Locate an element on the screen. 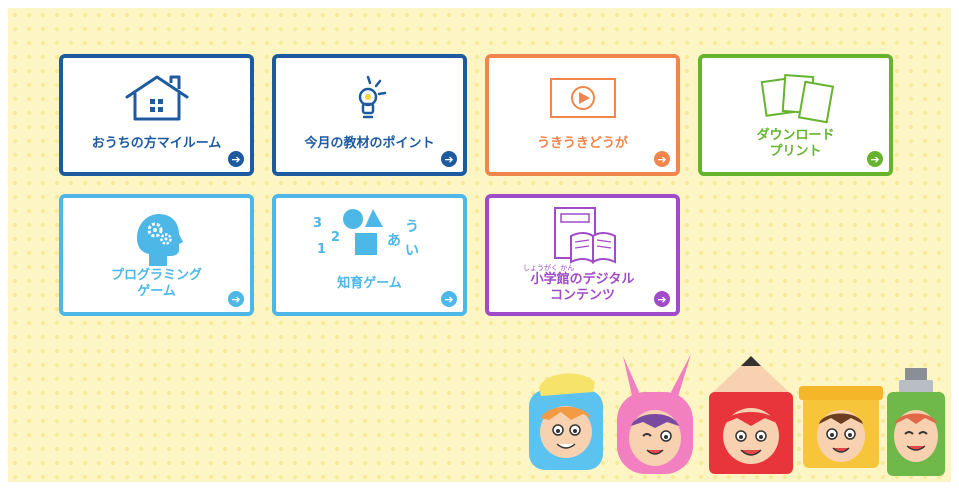 The height and width of the screenshot is (490, 959). card-label: しょうがく かん 小学館のデジタル コンテンツ is located at coordinates (582, 284).